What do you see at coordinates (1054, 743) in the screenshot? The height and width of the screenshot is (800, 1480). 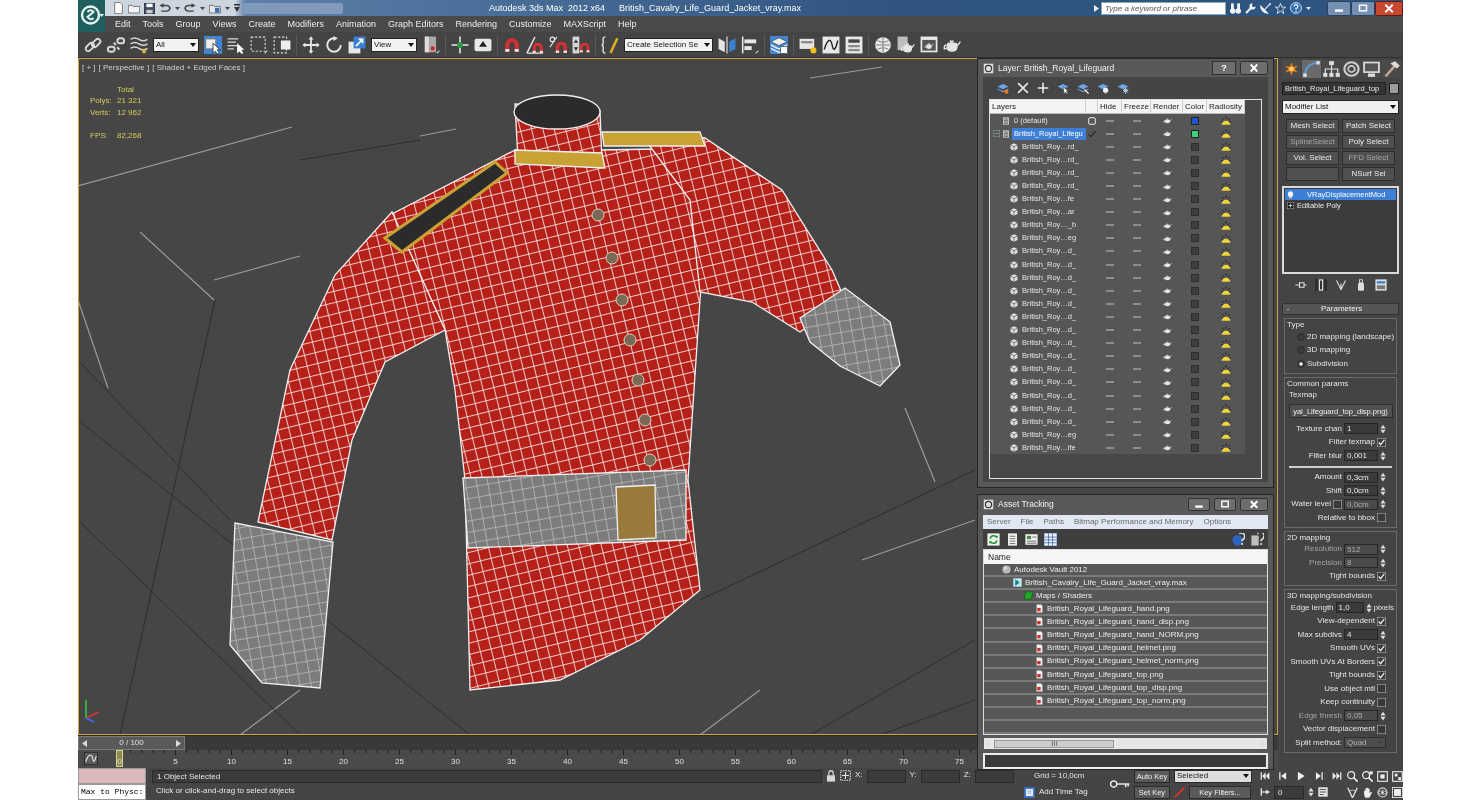 I see `scroll-thumb` at bounding box center [1054, 743].